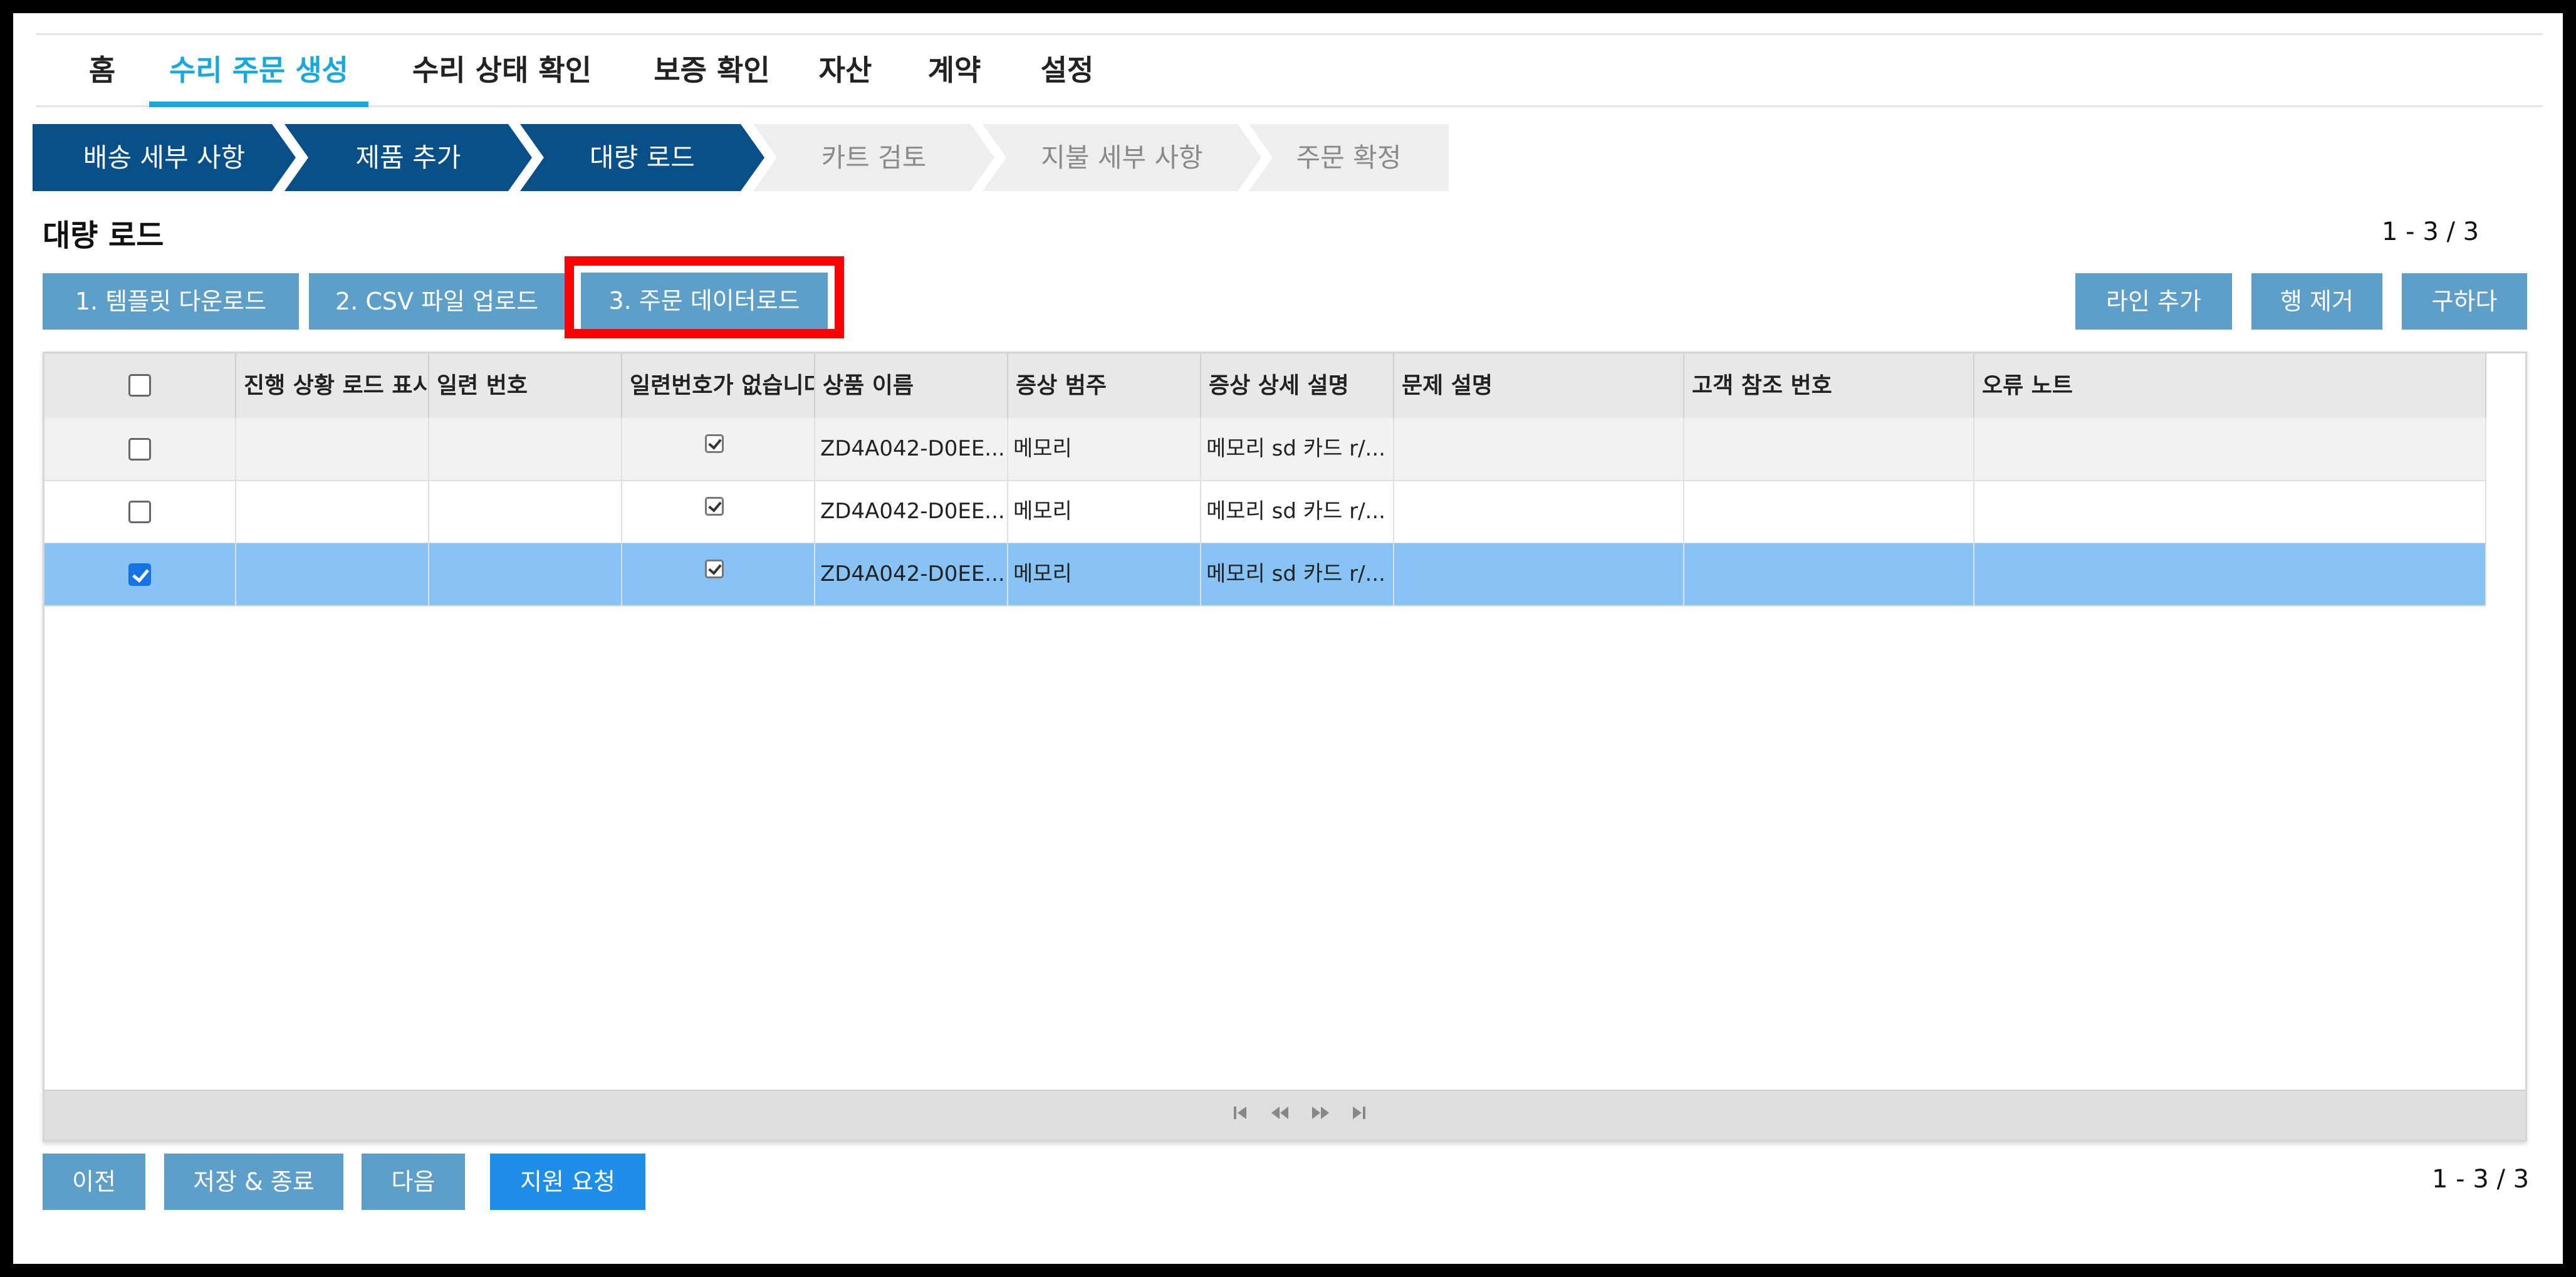 Image resolution: width=2576 pixels, height=1277 pixels. What do you see at coordinates (258, 71) in the screenshot?
I see `nav-tab-create-repair-order: 수리 주문 생성` at bounding box center [258, 71].